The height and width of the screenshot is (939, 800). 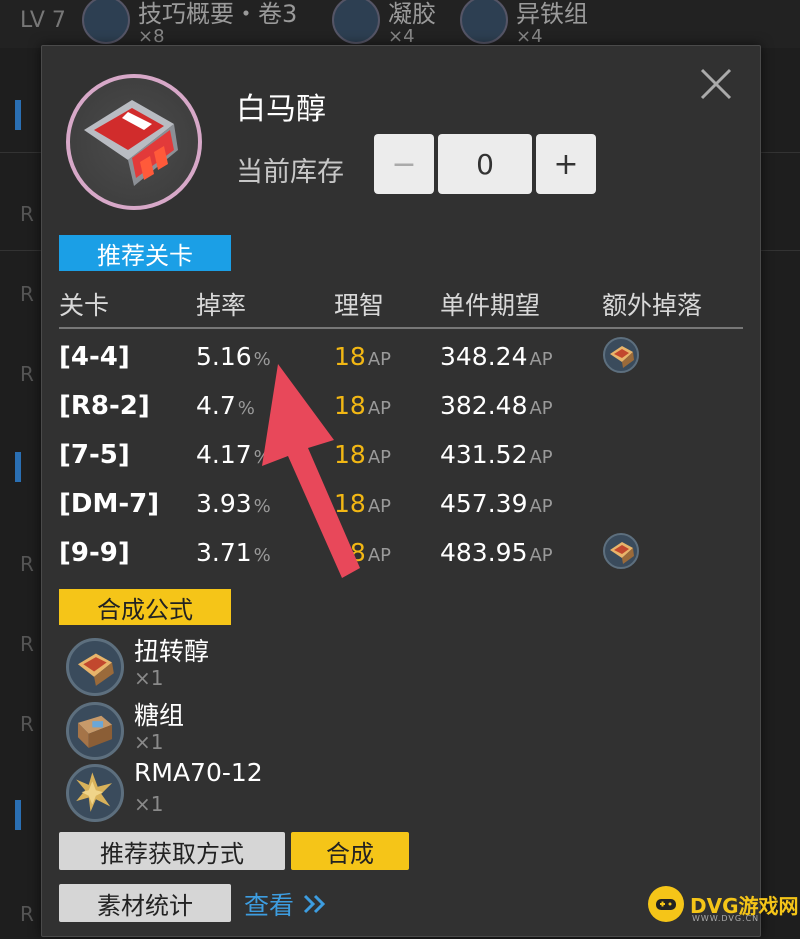 What do you see at coordinates (401, 359) in the screenshot?
I see `stage-row: [4-4] 5.16% 18 AP 348.24 AP` at bounding box center [401, 359].